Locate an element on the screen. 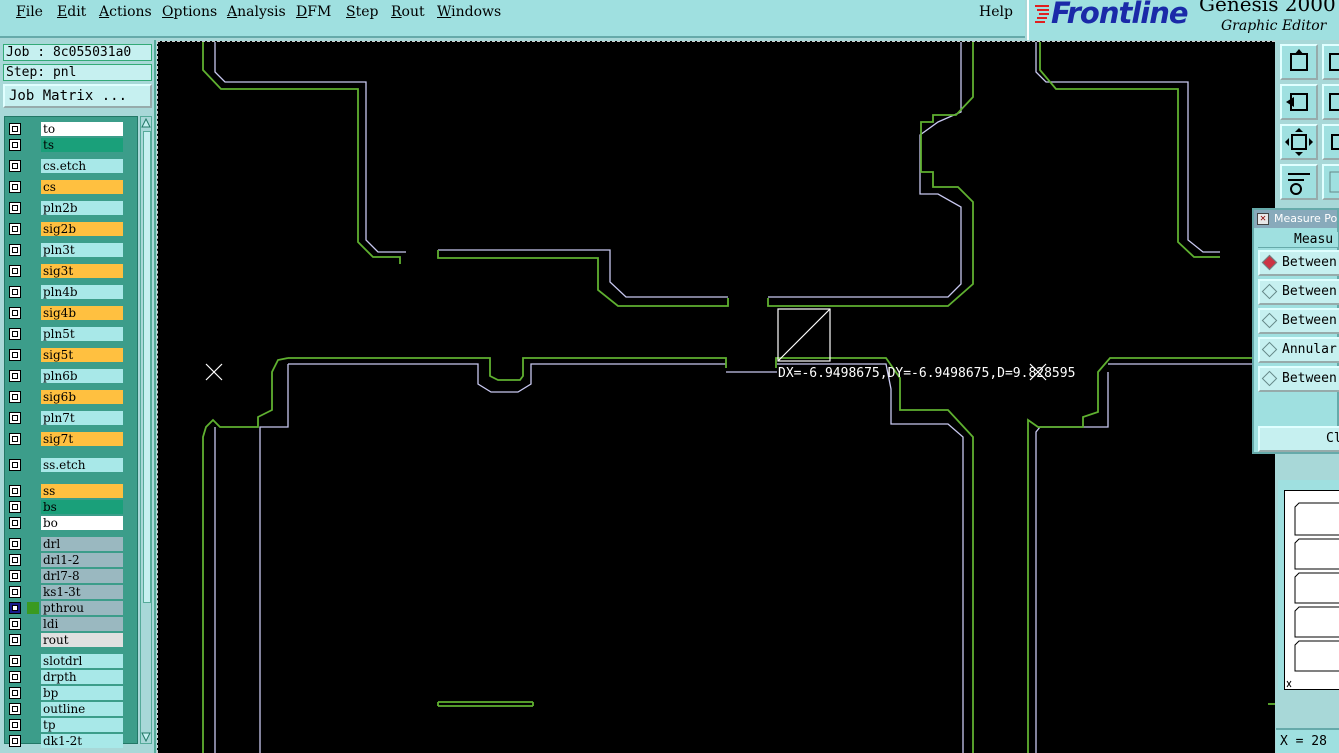  scroll-thumb is located at coordinates (147, 367).